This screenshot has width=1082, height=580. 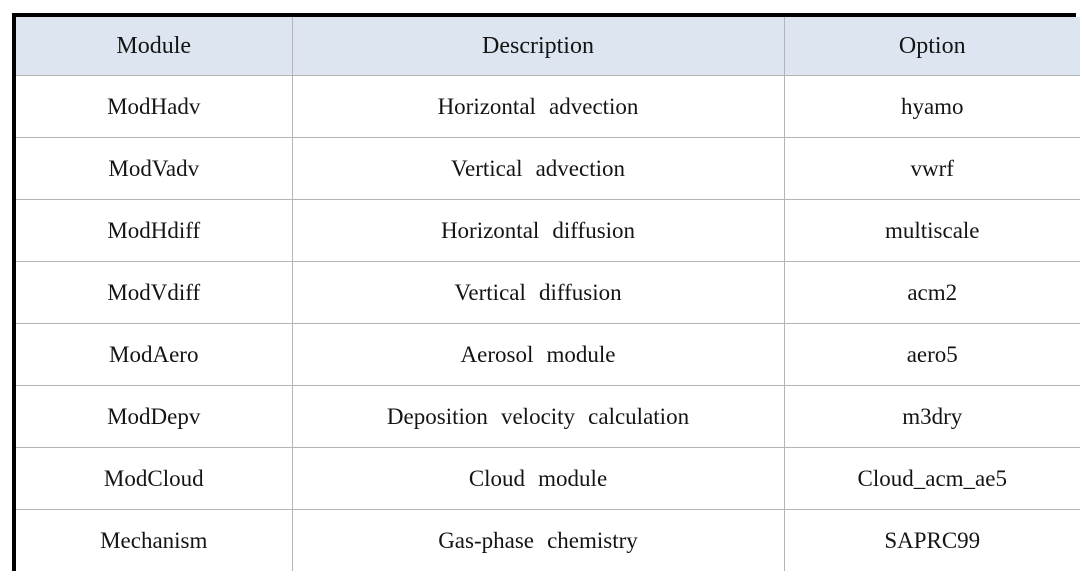 I want to click on column-header-description: Description, so click(x=538, y=46).